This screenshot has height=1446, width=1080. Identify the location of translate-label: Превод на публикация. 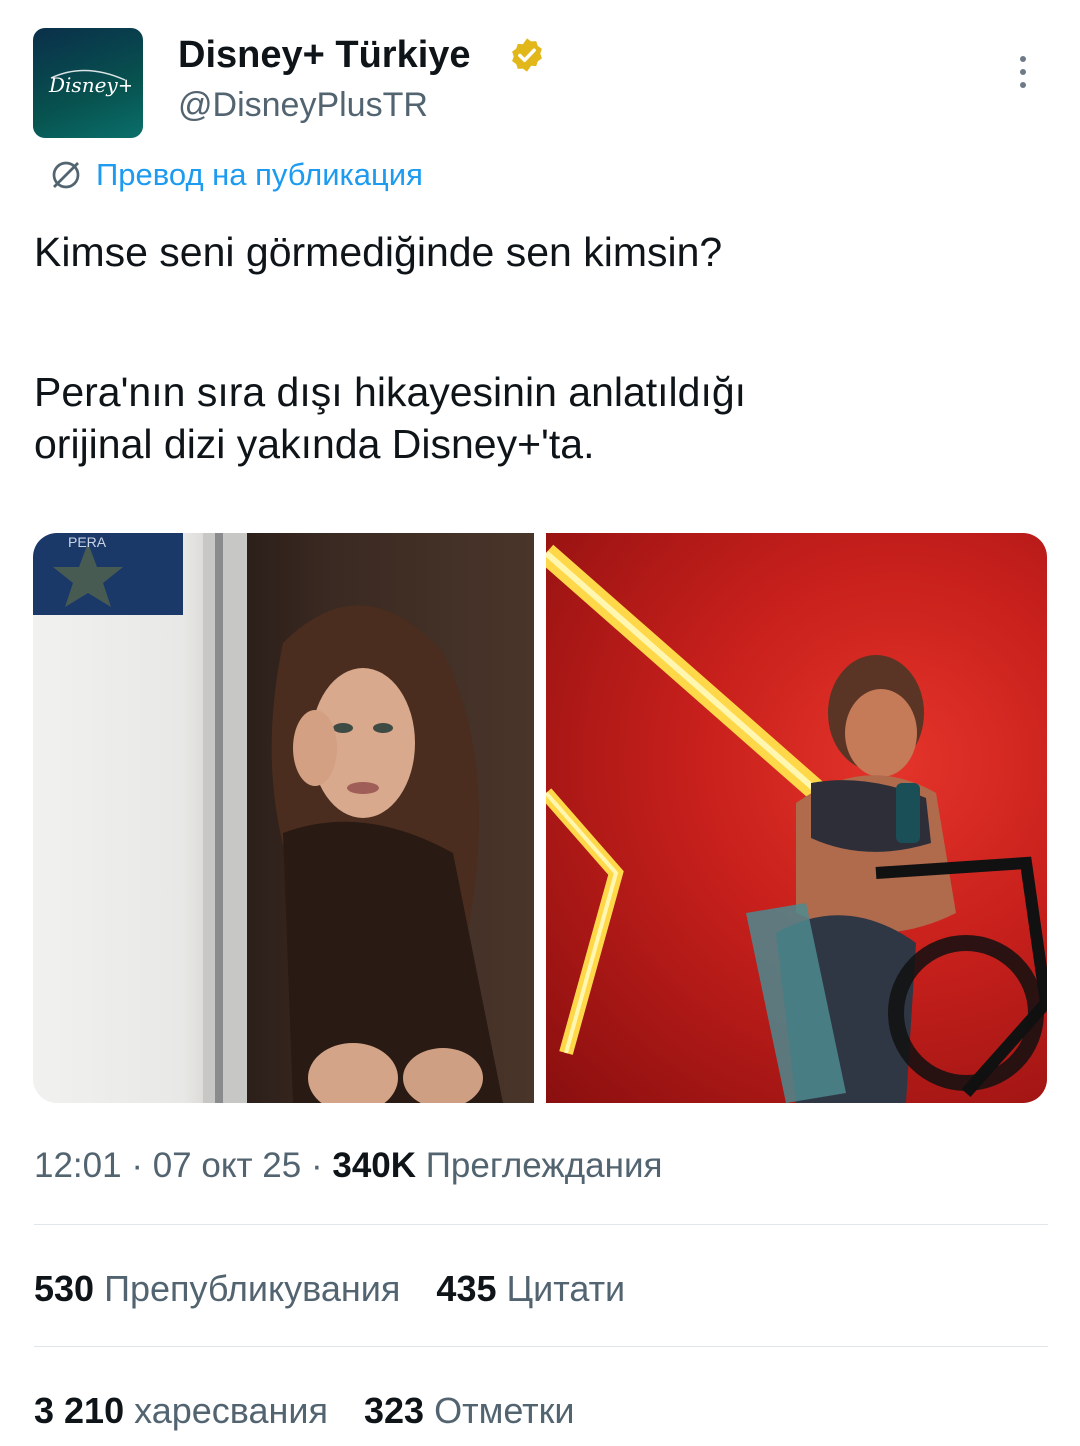
(259, 174).